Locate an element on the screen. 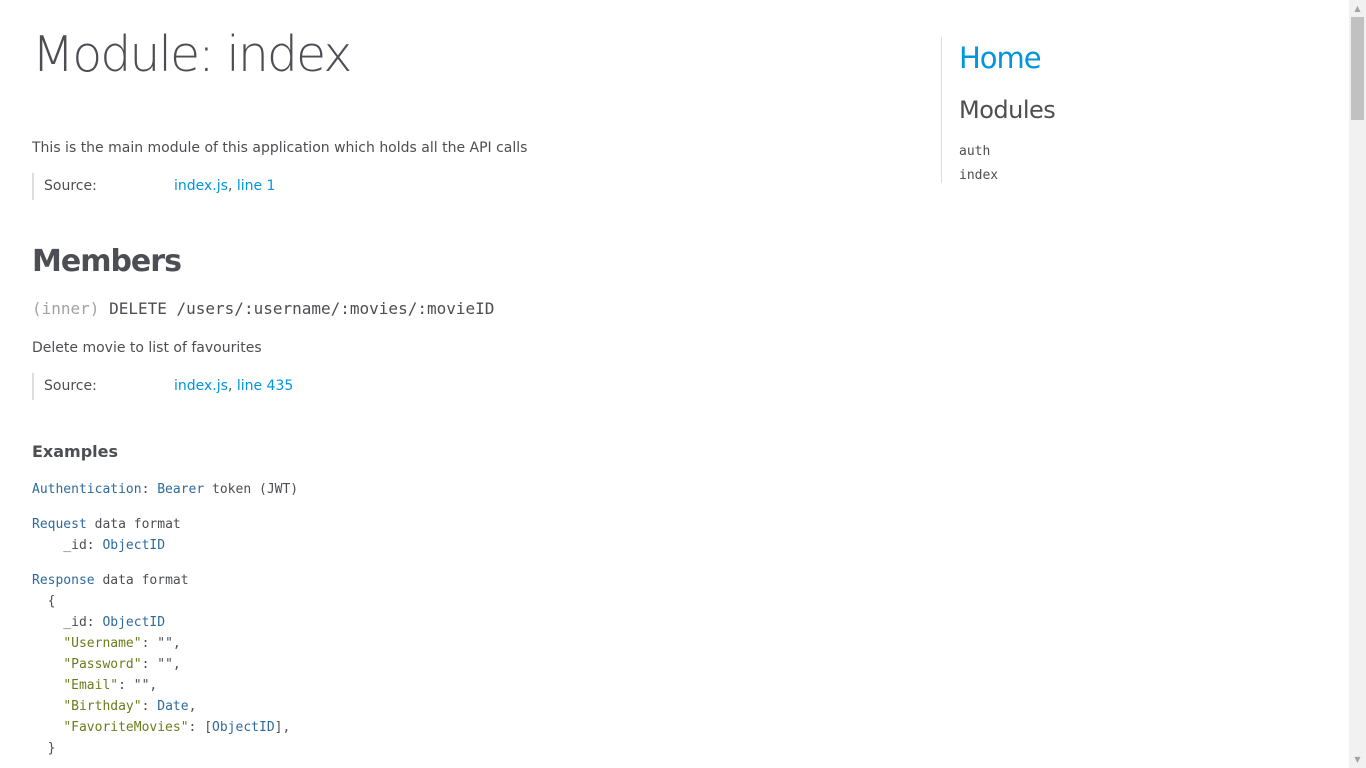  code-token: , is located at coordinates (192, 706).